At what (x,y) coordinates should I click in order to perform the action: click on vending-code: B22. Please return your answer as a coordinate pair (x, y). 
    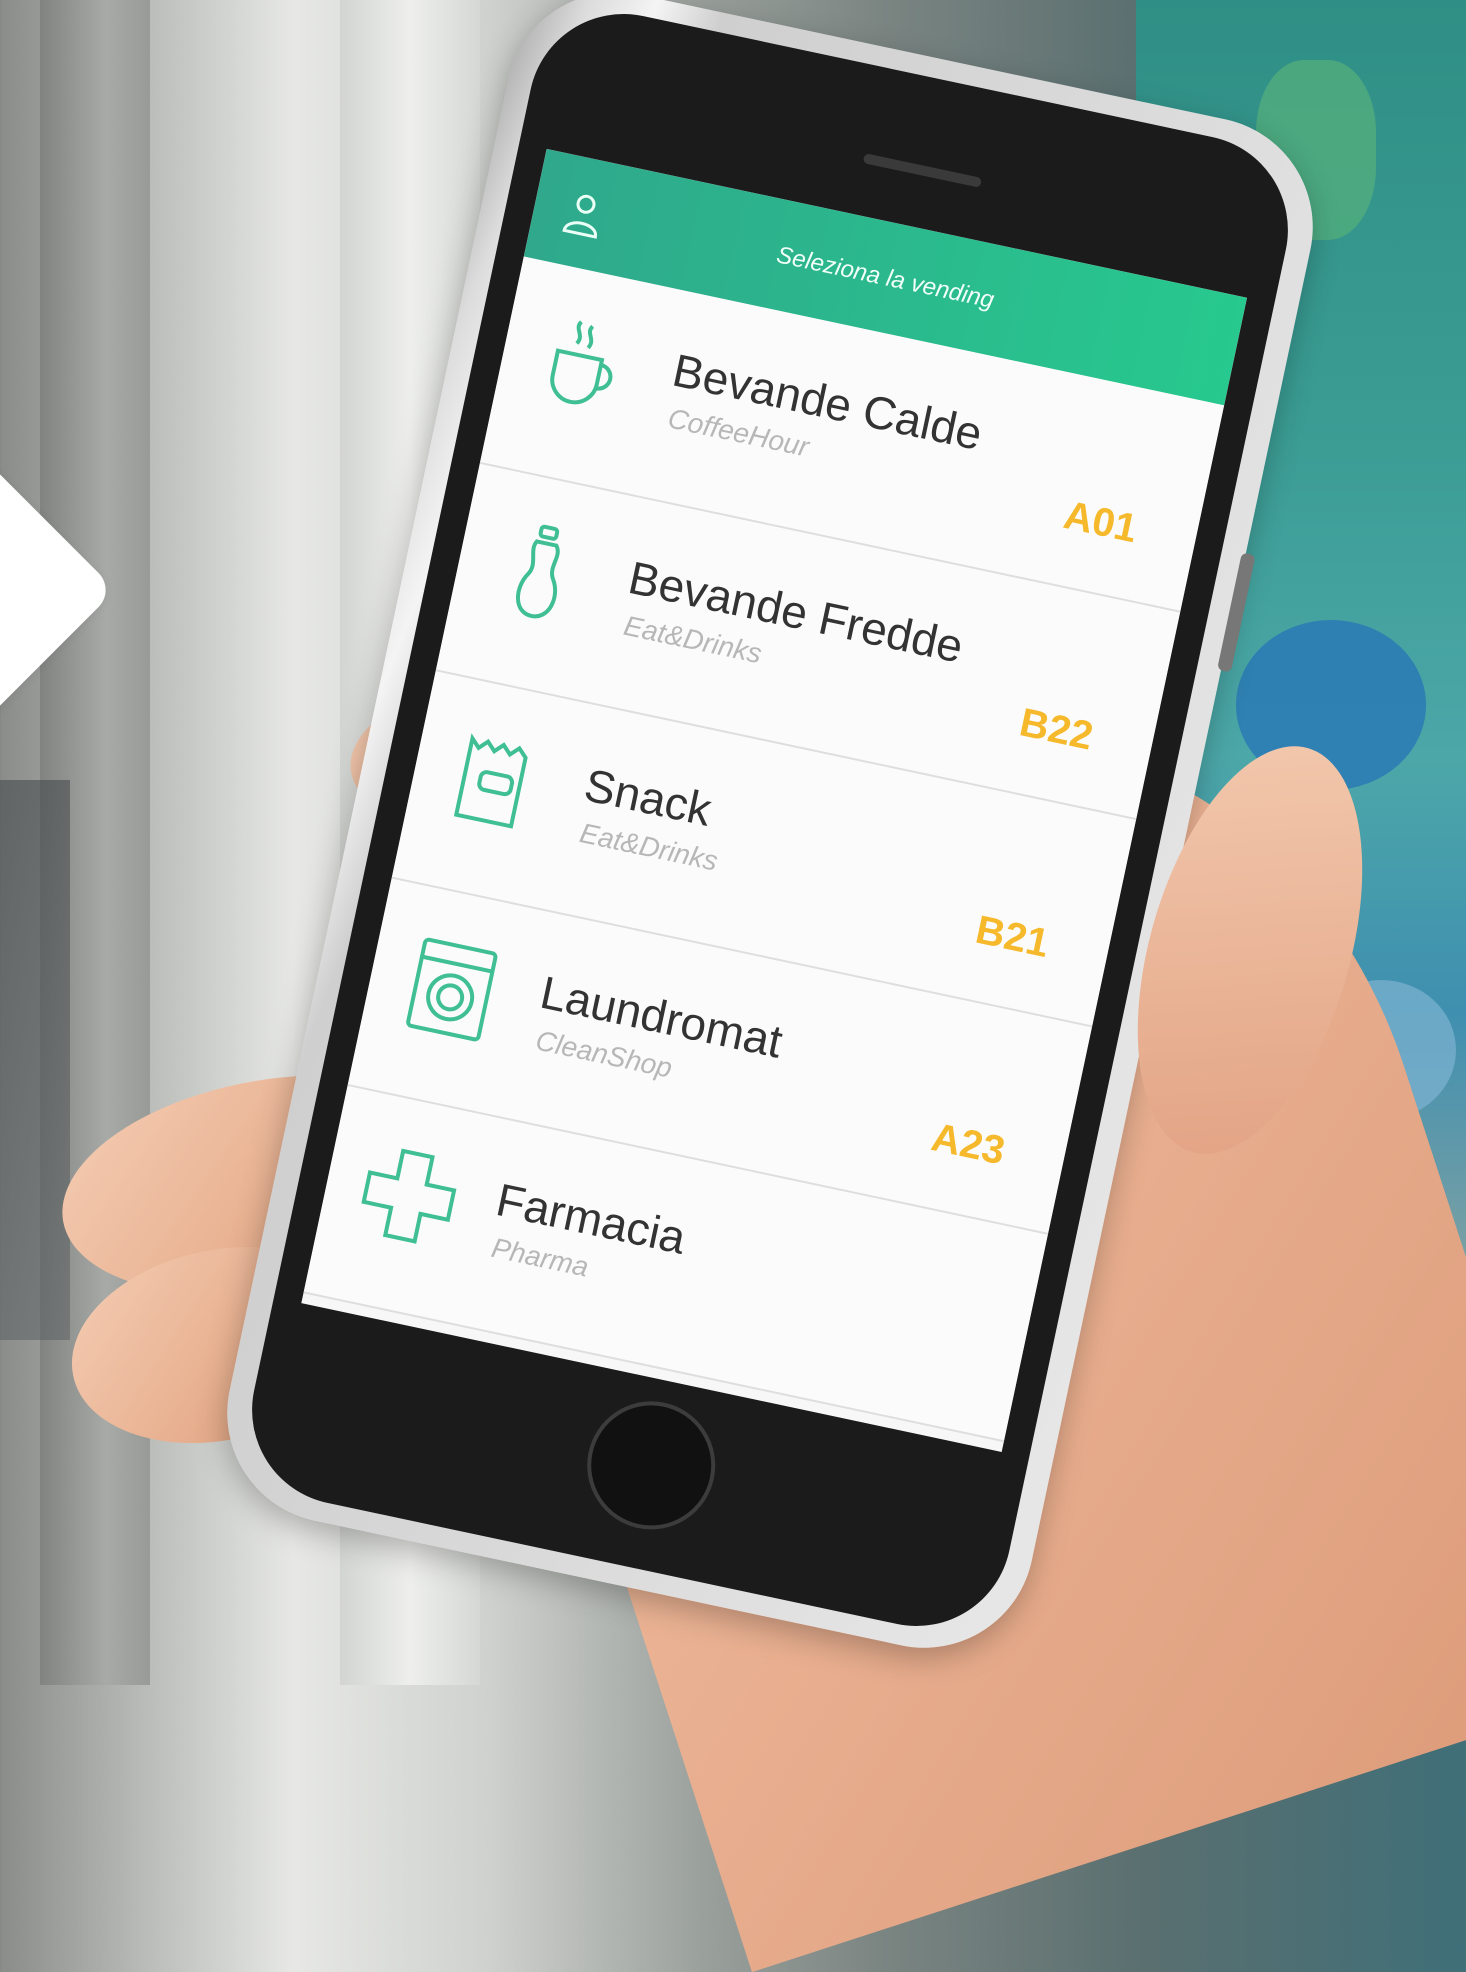
    Looking at the image, I should click on (1056, 729).